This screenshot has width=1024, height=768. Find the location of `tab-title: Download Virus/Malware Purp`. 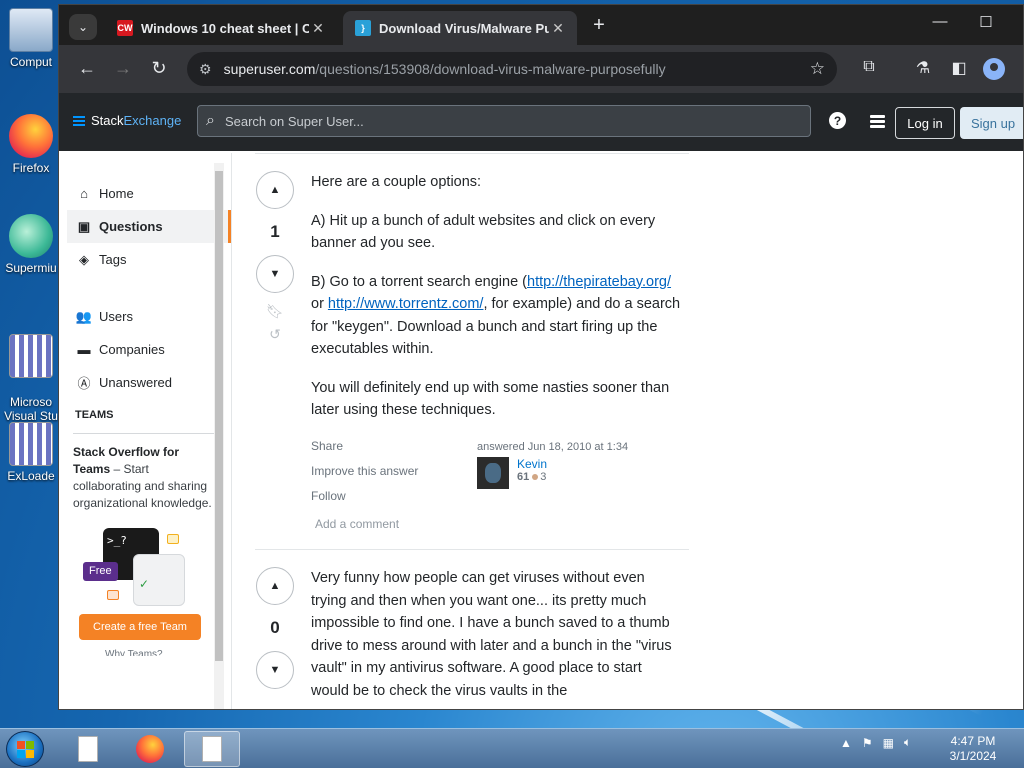

tab-title: Download Virus/Malware Purp is located at coordinates (464, 28).